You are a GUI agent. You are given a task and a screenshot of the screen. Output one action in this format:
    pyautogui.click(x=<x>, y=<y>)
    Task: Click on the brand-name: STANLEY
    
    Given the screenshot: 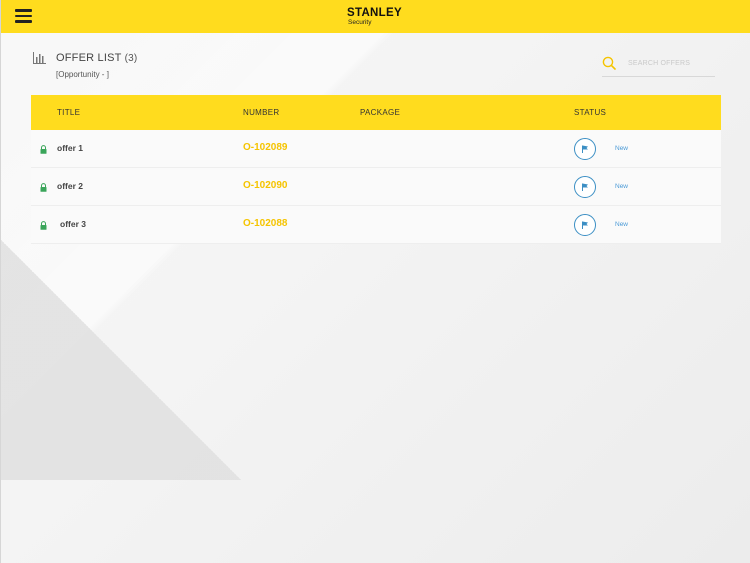 What is the action you would take?
    pyautogui.click(x=374, y=13)
    